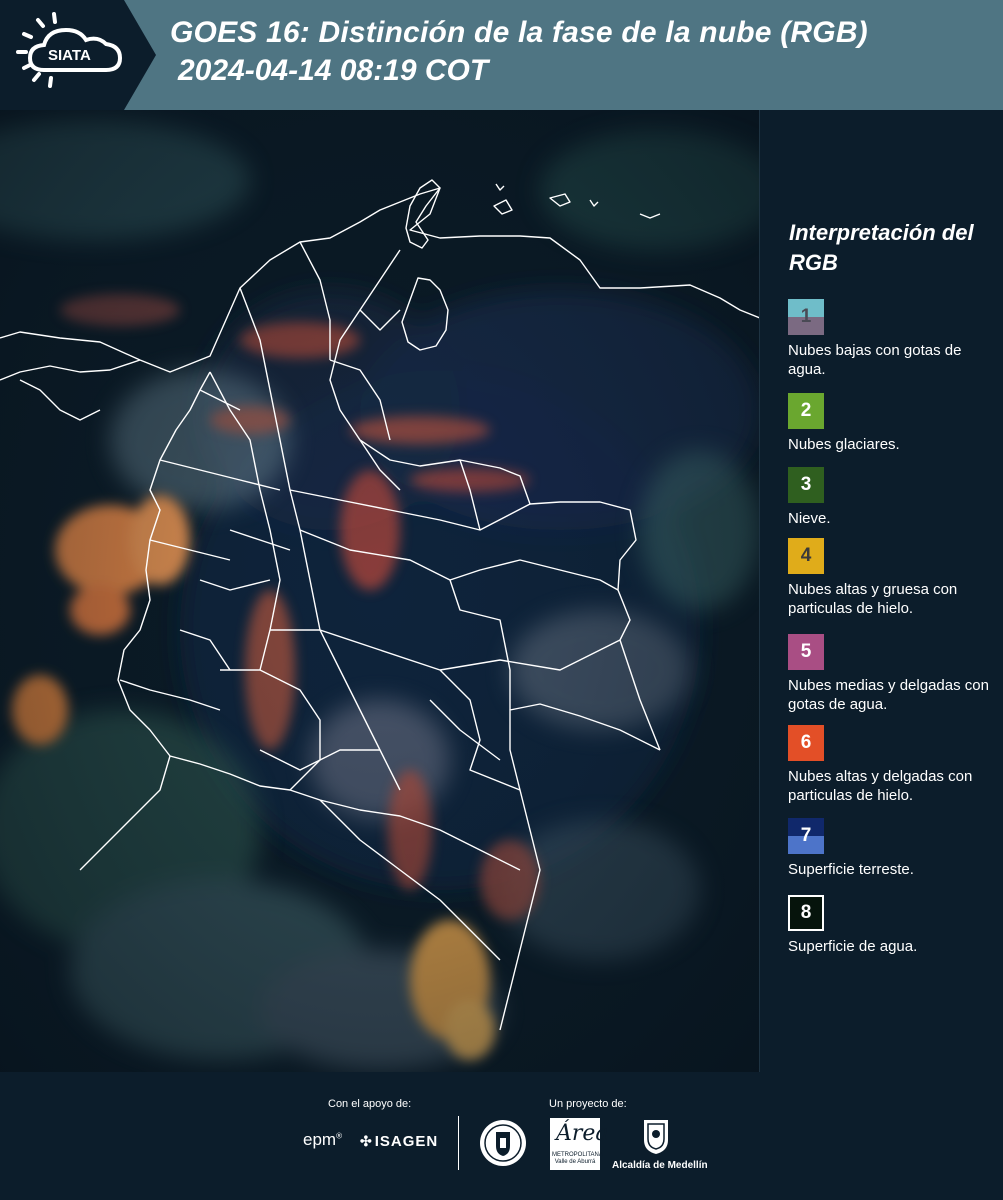  What do you see at coordinates (588, 1104) in the screenshot?
I see `project-label: Un proyecto de:` at bounding box center [588, 1104].